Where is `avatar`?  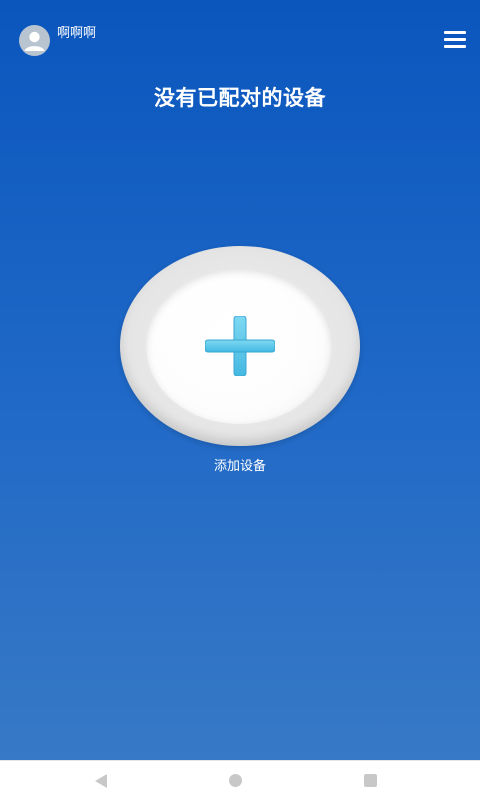 avatar is located at coordinates (34, 40).